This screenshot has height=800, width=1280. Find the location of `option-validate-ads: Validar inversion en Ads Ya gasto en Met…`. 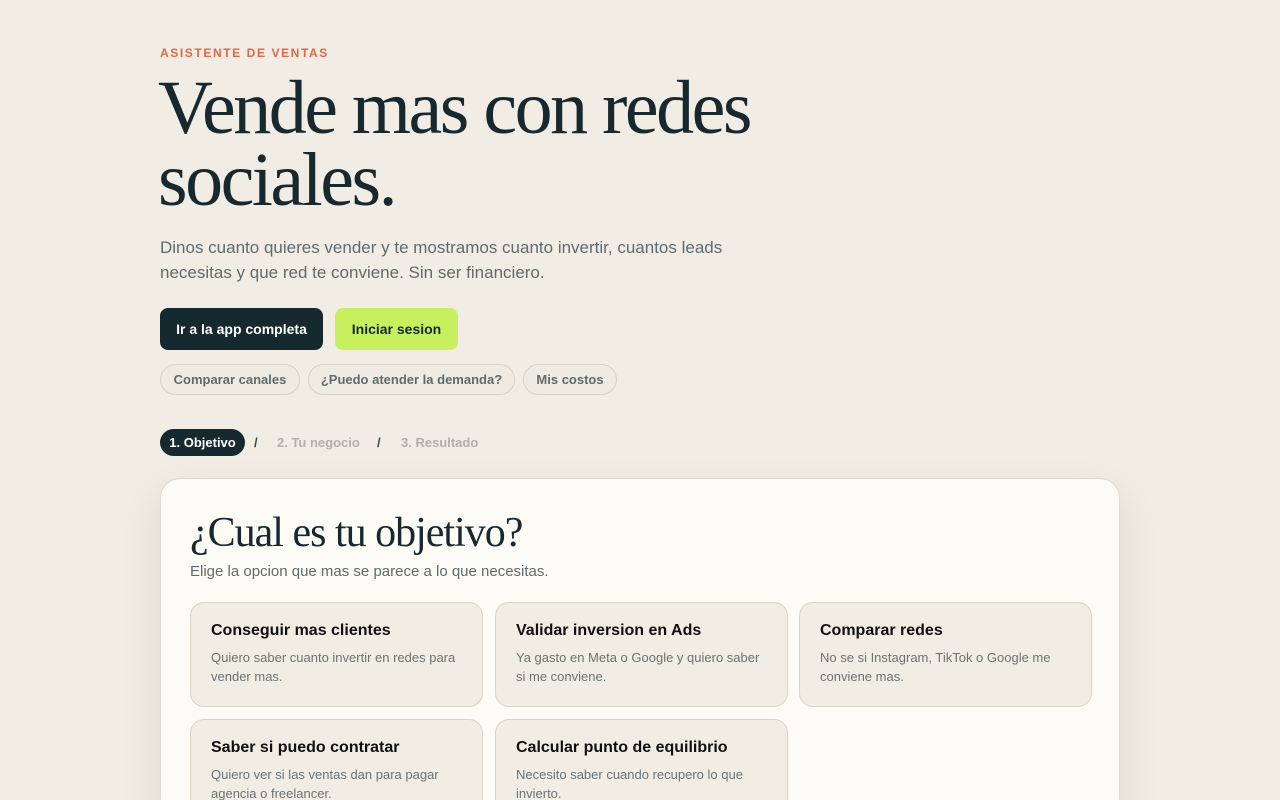

option-validate-ads: Validar inversion en Ads Ya gasto en Met… is located at coordinates (641, 654).